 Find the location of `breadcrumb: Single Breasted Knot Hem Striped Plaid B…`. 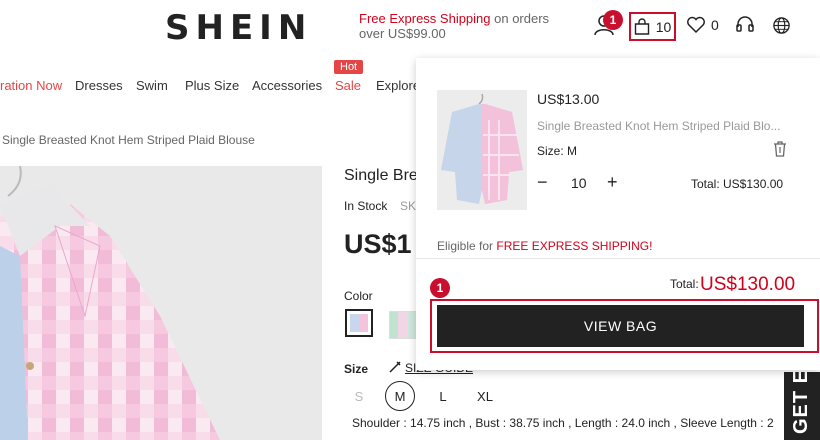

breadcrumb: Single Breasted Knot Hem Striped Plaid B… is located at coordinates (128, 140).